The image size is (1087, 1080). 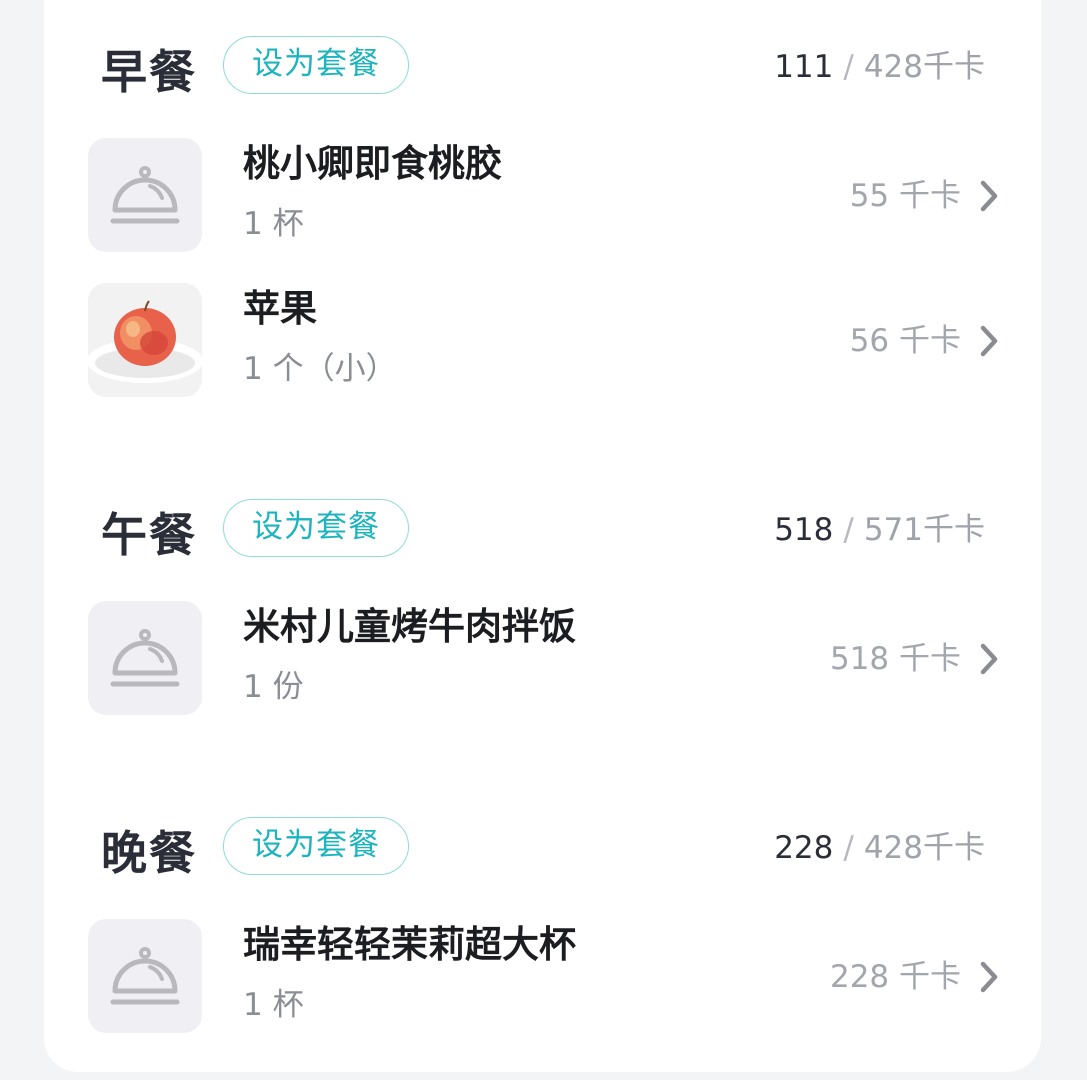 What do you see at coordinates (542, 852) in the screenshot?
I see `meal-header: 晚餐 设为套餐 228/428千卡` at bounding box center [542, 852].